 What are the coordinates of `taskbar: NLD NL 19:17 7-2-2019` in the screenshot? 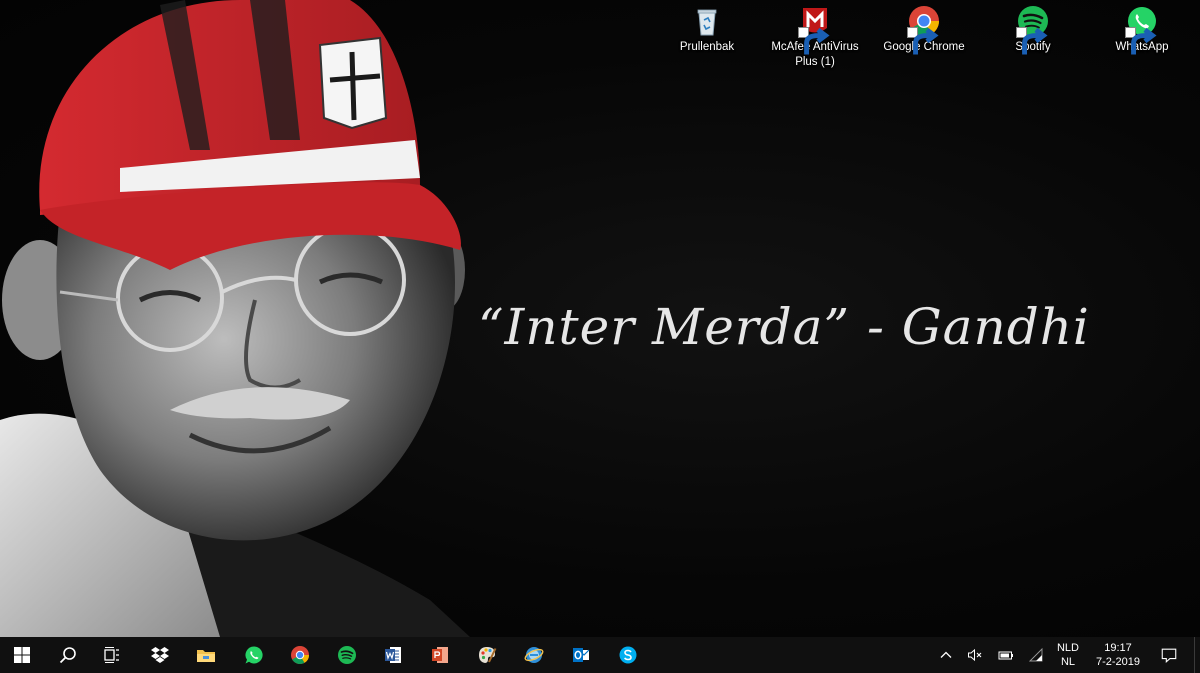 It's located at (600, 655).